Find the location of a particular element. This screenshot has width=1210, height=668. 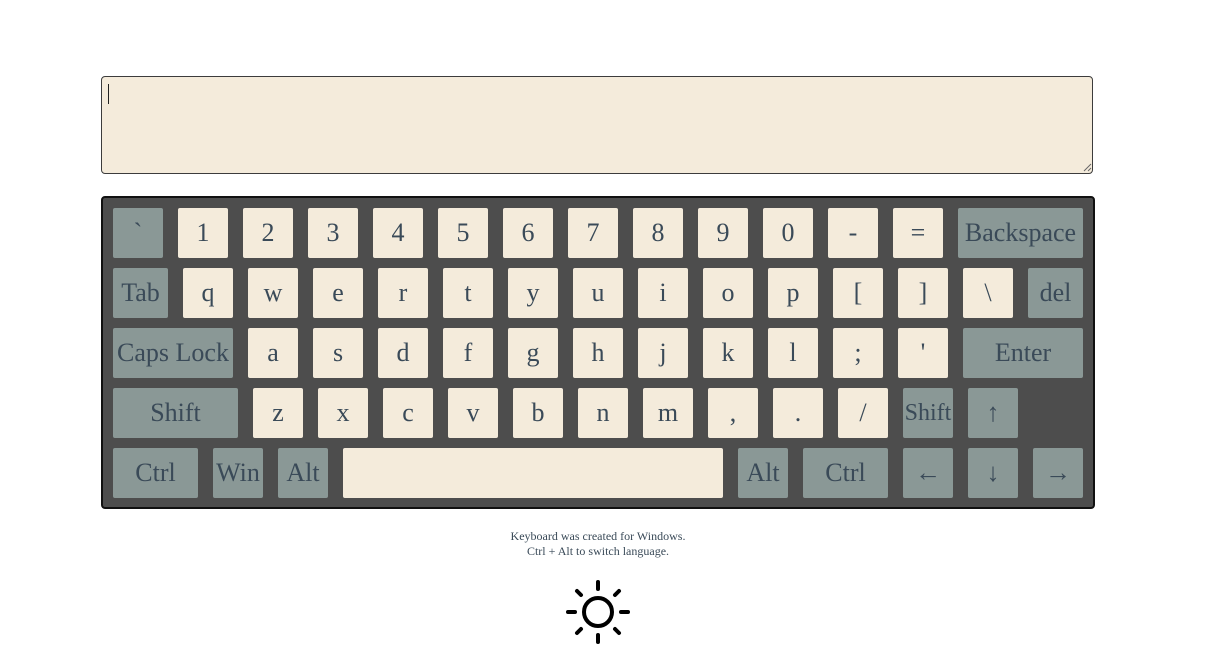

footer-note-line1: Keyboard was created for Windows. is located at coordinates (598, 536).